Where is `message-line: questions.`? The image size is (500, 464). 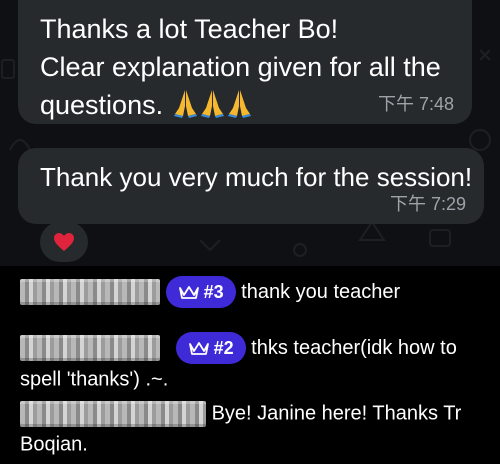
message-line: questions. is located at coordinates (102, 105).